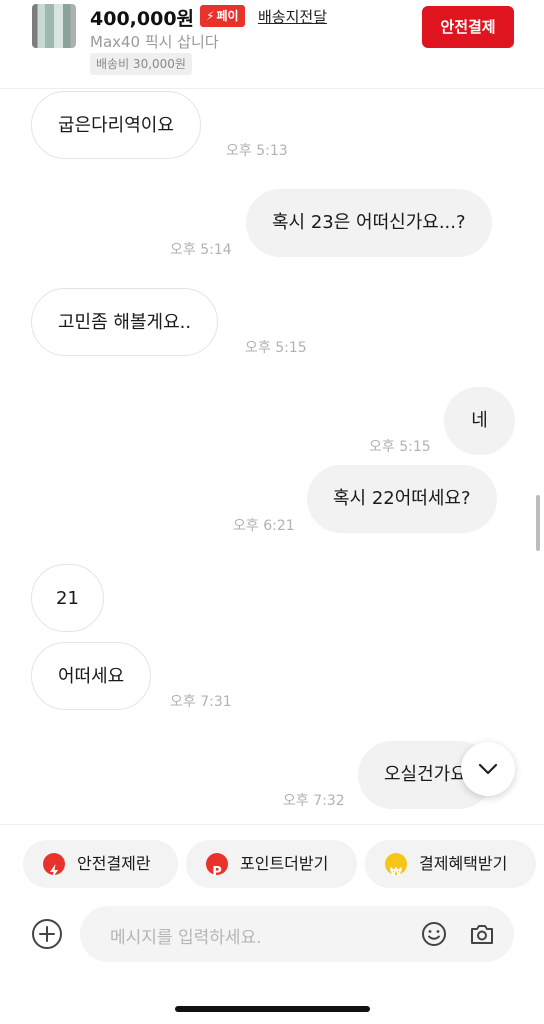 The image size is (544, 1024). What do you see at coordinates (186, 938) in the screenshot?
I see `message-input-placeholder: 메시지를 입력하세요.` at bounding box center [186, 938].